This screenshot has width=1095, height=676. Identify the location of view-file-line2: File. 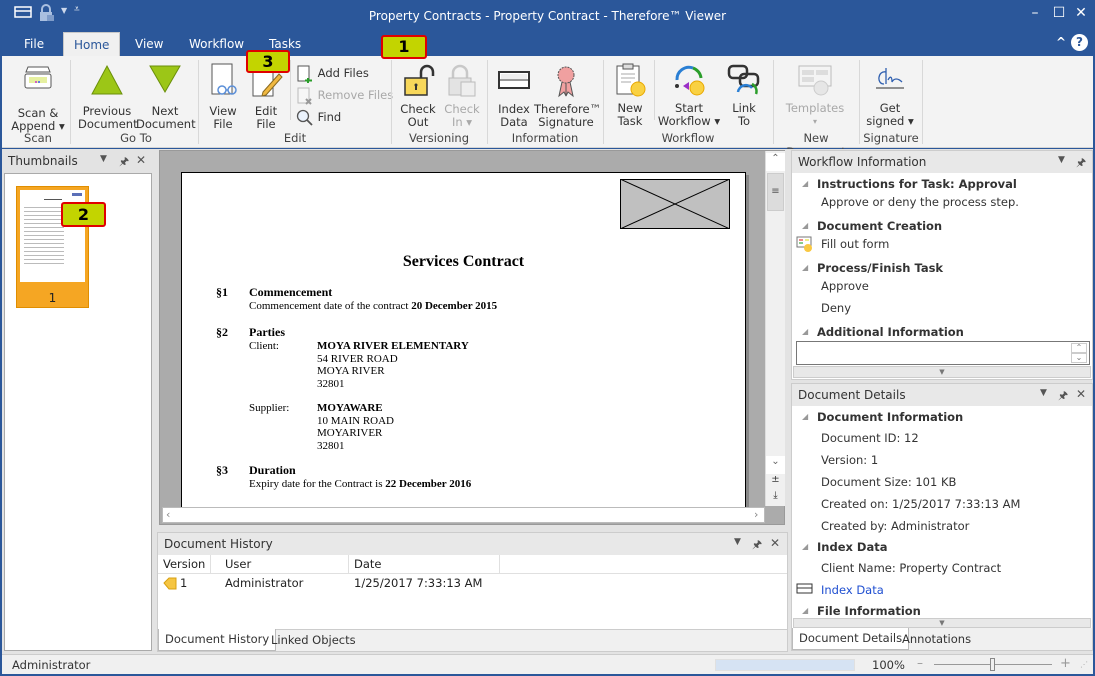
(223, 124).